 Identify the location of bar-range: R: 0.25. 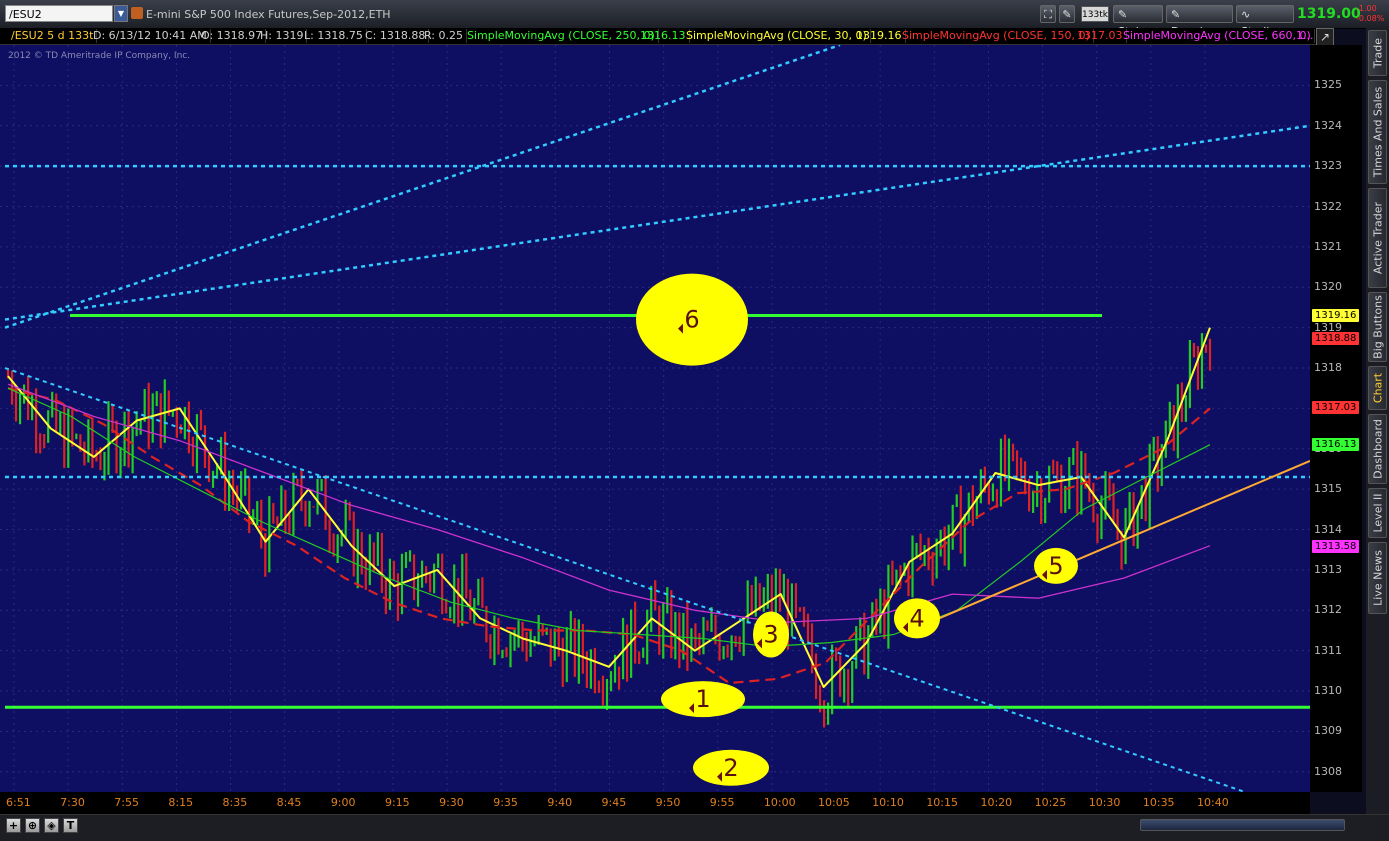
(444, 36).